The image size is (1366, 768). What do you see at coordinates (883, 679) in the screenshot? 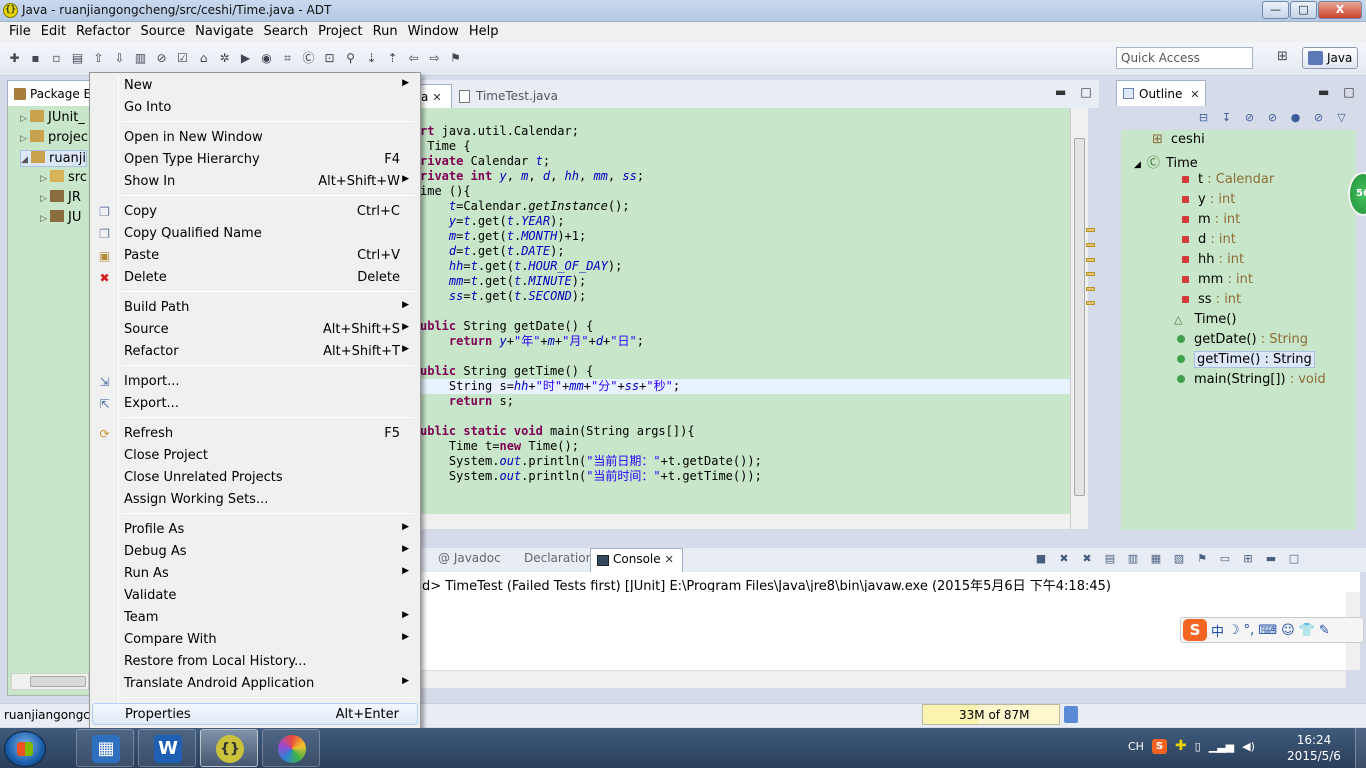
I see `console-horizontal-scrollbar` at bounding box center [883, 679].